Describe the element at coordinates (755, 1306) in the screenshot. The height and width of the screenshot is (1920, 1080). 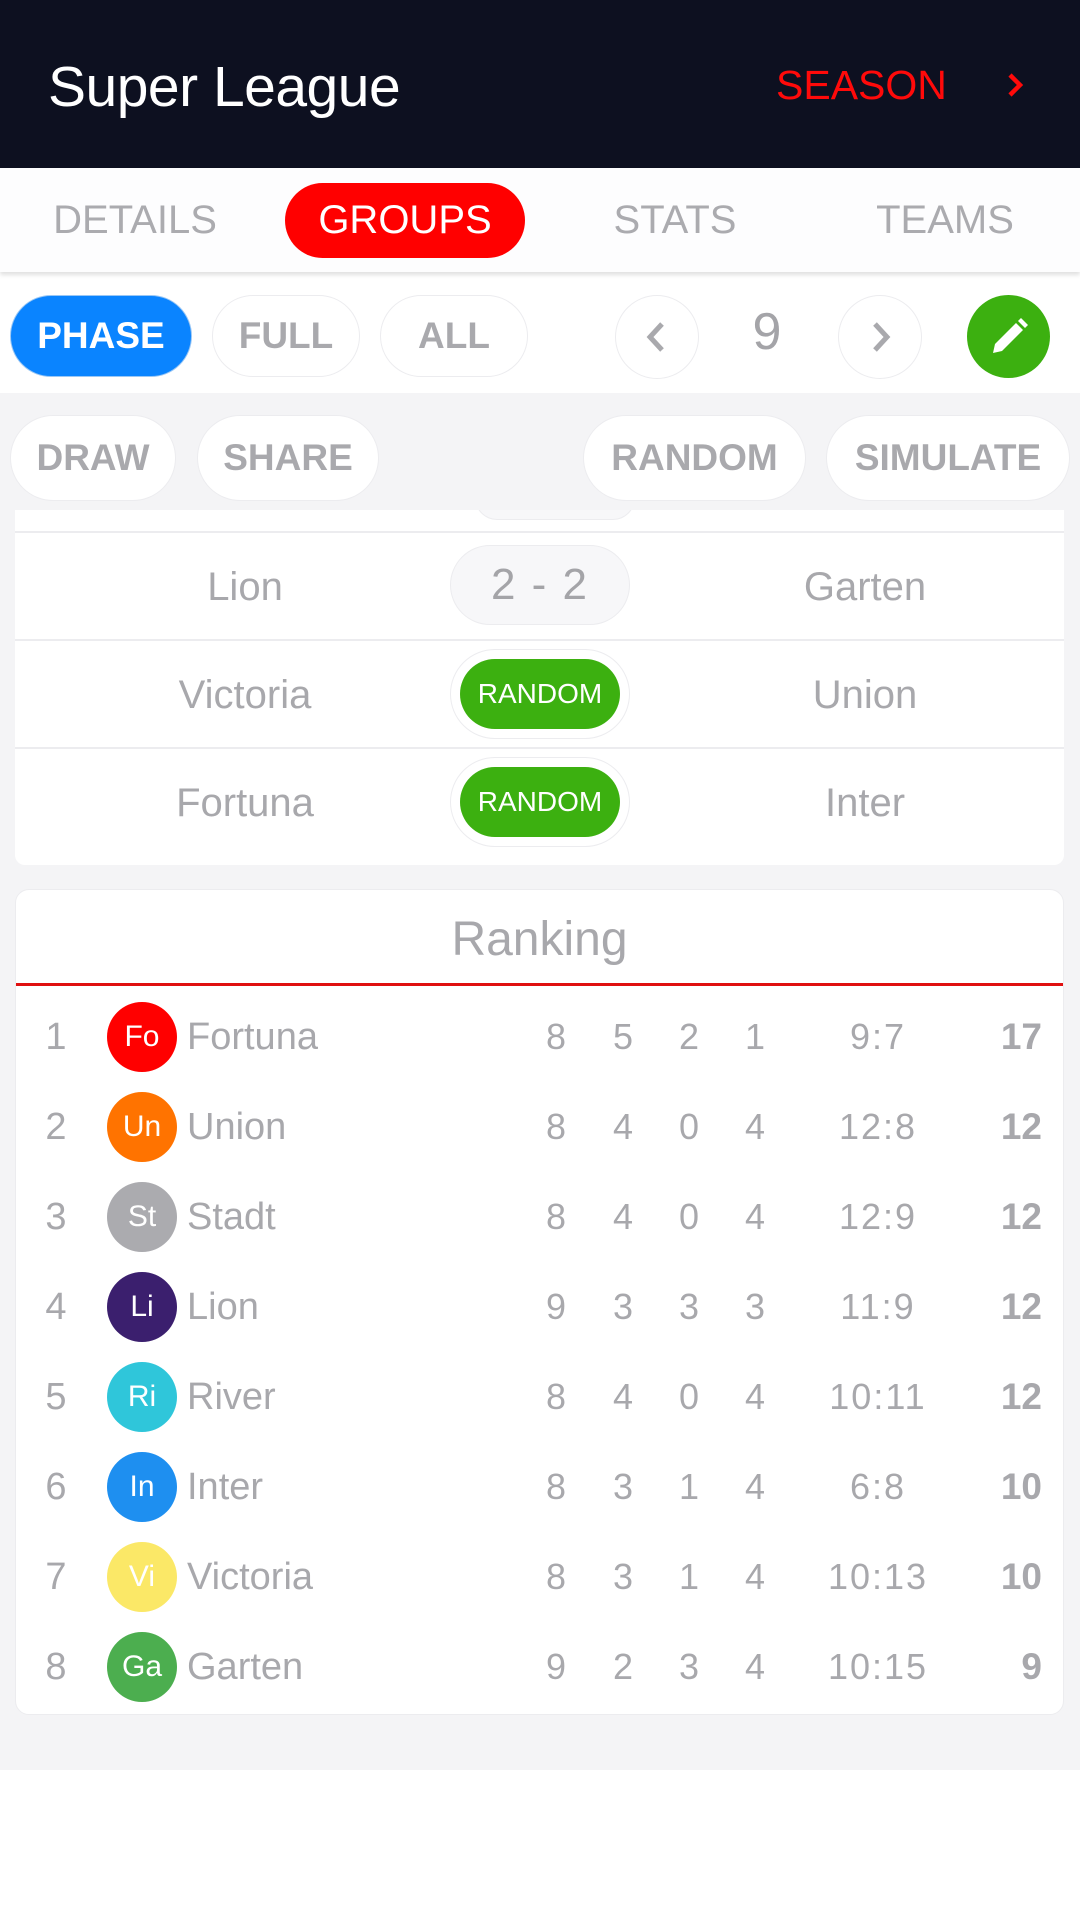
I see `lost-count: 3` at that location.